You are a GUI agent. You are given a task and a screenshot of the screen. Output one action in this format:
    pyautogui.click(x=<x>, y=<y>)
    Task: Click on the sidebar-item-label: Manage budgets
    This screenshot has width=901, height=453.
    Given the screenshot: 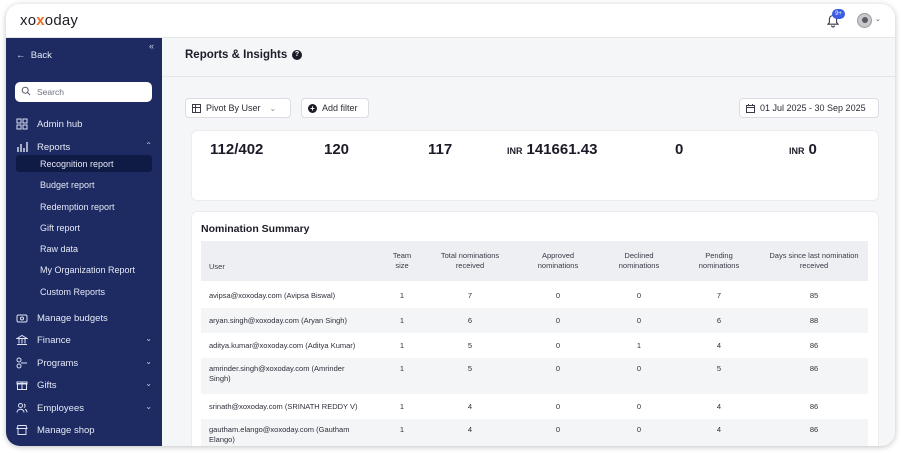 What is the action you would take?
    pyautogui.click(x=72, y=318)
    